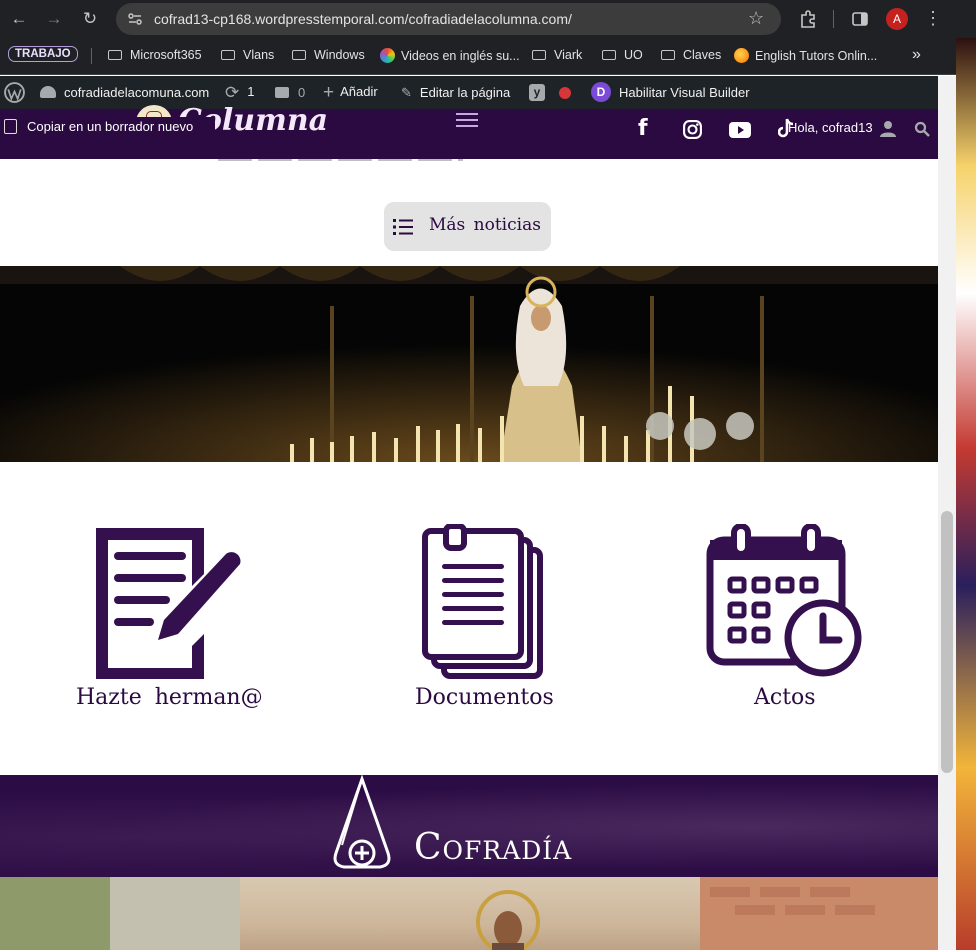  Describe the element at coordinates (43, 54) in the screenshot. I see `tab-group-trabajo: TRABAJO` at that location.